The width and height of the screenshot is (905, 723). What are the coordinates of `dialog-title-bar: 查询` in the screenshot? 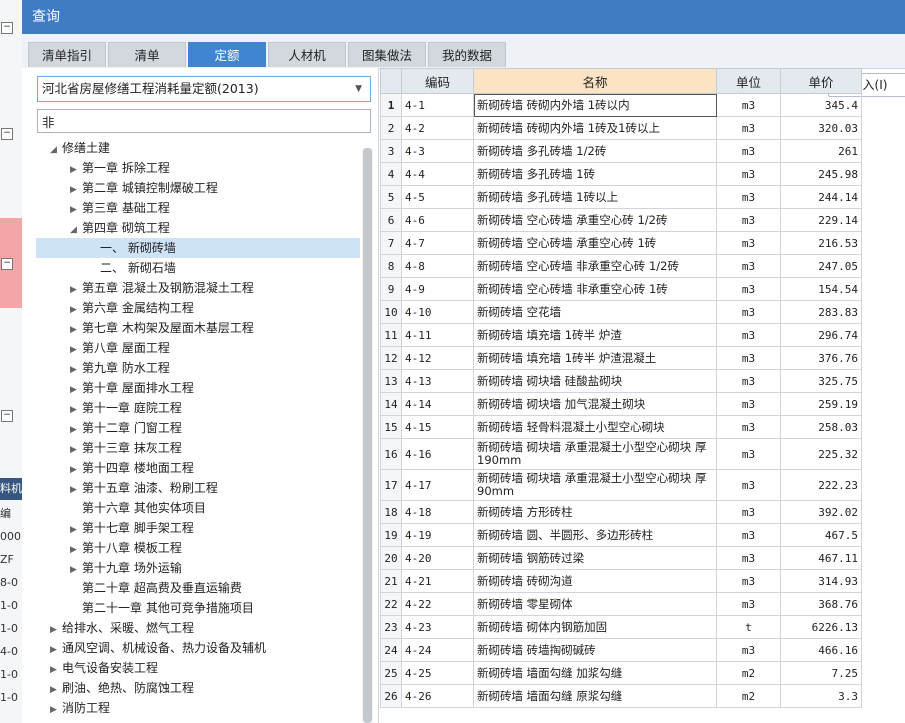 It's located at (463, 17).